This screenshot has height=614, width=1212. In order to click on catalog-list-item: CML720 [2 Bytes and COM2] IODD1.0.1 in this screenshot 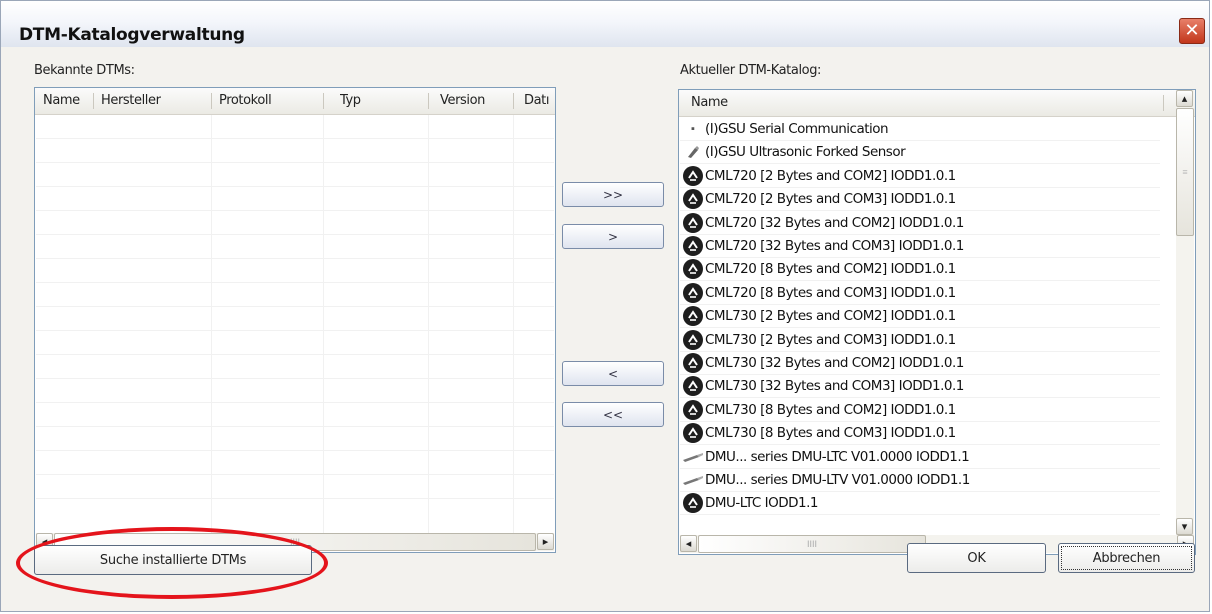, I will do `click(819, 176)`.